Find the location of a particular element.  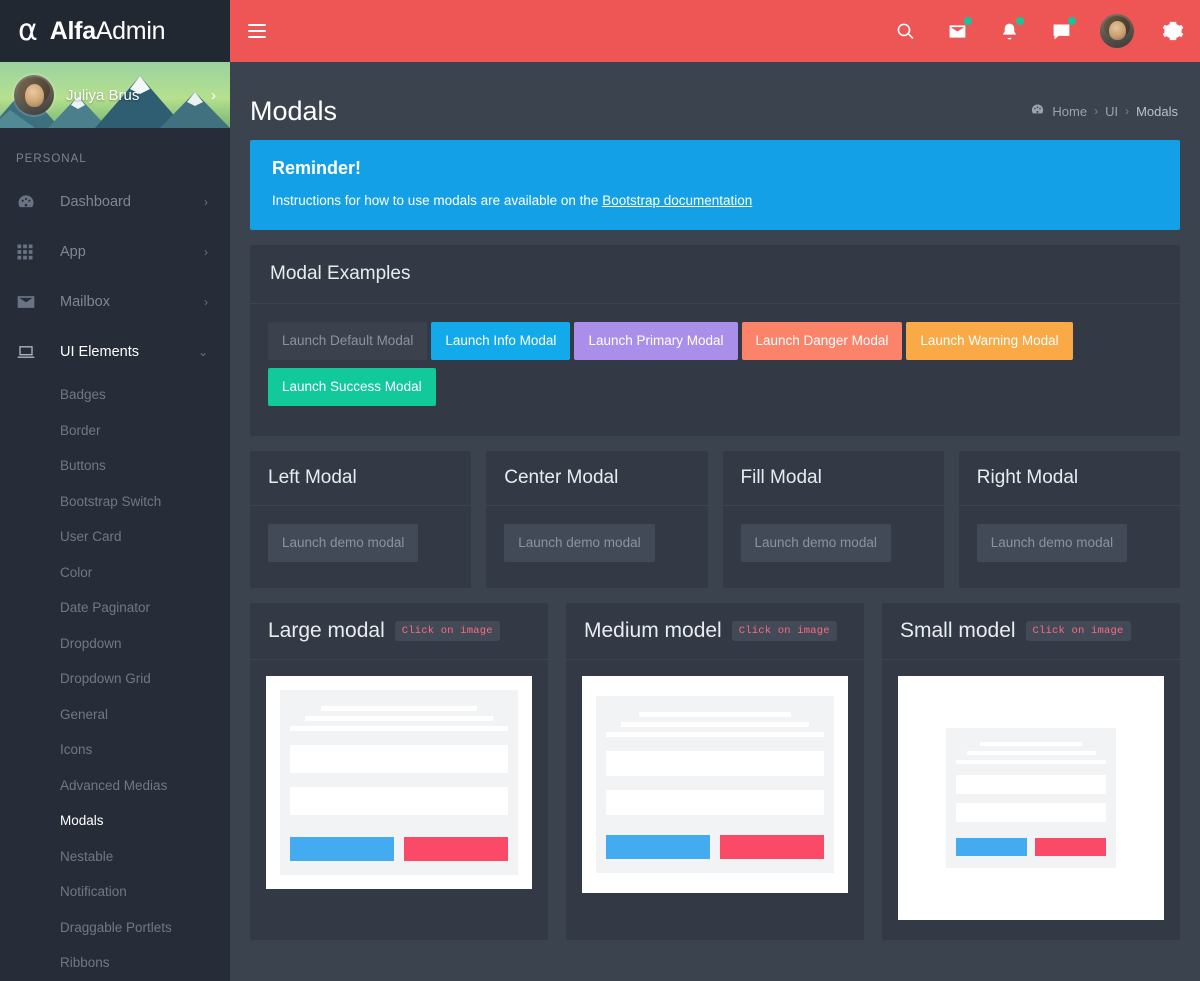

card-title: Small model is located at coordinates (958, 630).